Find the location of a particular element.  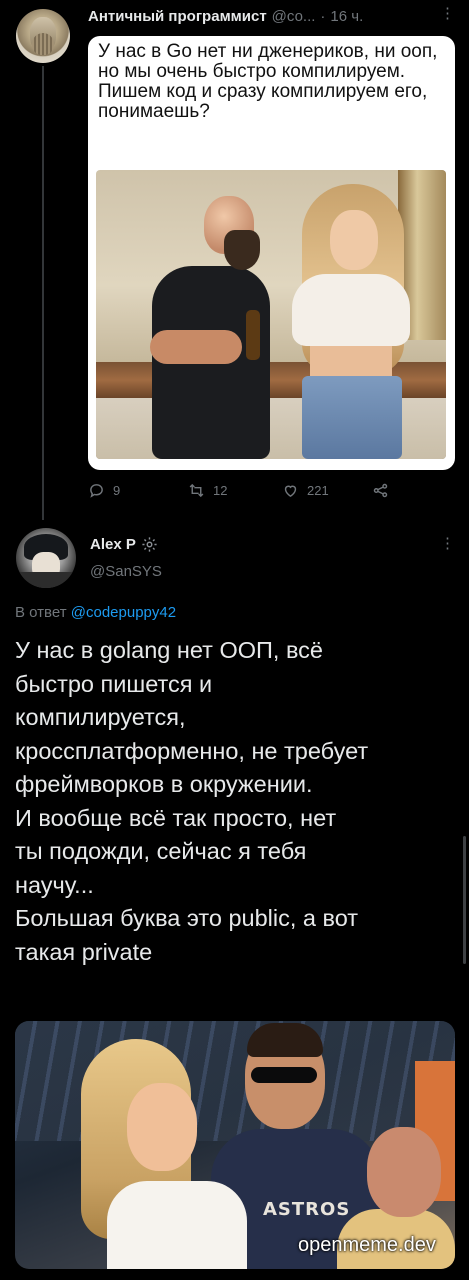

like-icon is located at coordinates (290, 491).